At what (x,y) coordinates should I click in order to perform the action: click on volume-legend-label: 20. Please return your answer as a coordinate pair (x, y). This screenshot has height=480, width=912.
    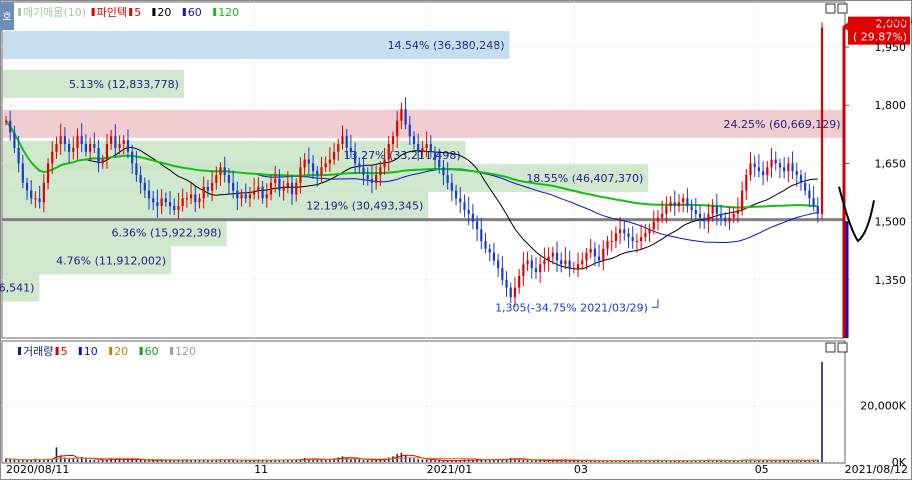
    Looking at the image, I should click on (121, 351).